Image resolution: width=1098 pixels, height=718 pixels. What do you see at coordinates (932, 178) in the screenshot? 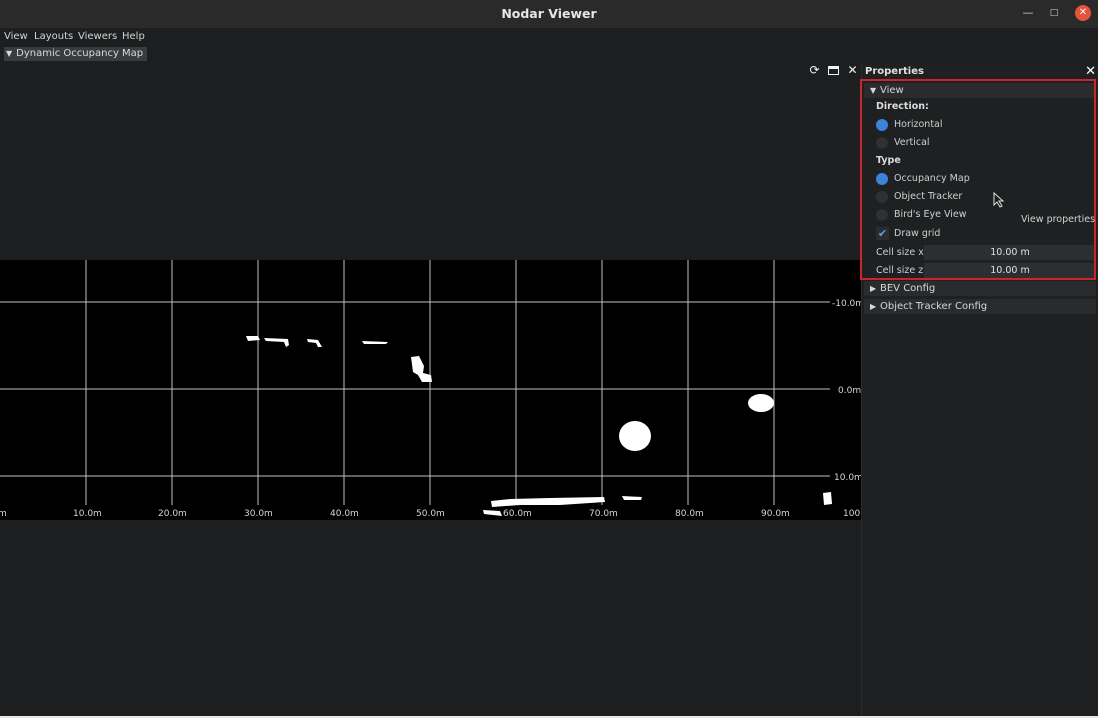
I see `radio-occupancy-map-label: Occupancy Map` at bounding box center [932, 178].